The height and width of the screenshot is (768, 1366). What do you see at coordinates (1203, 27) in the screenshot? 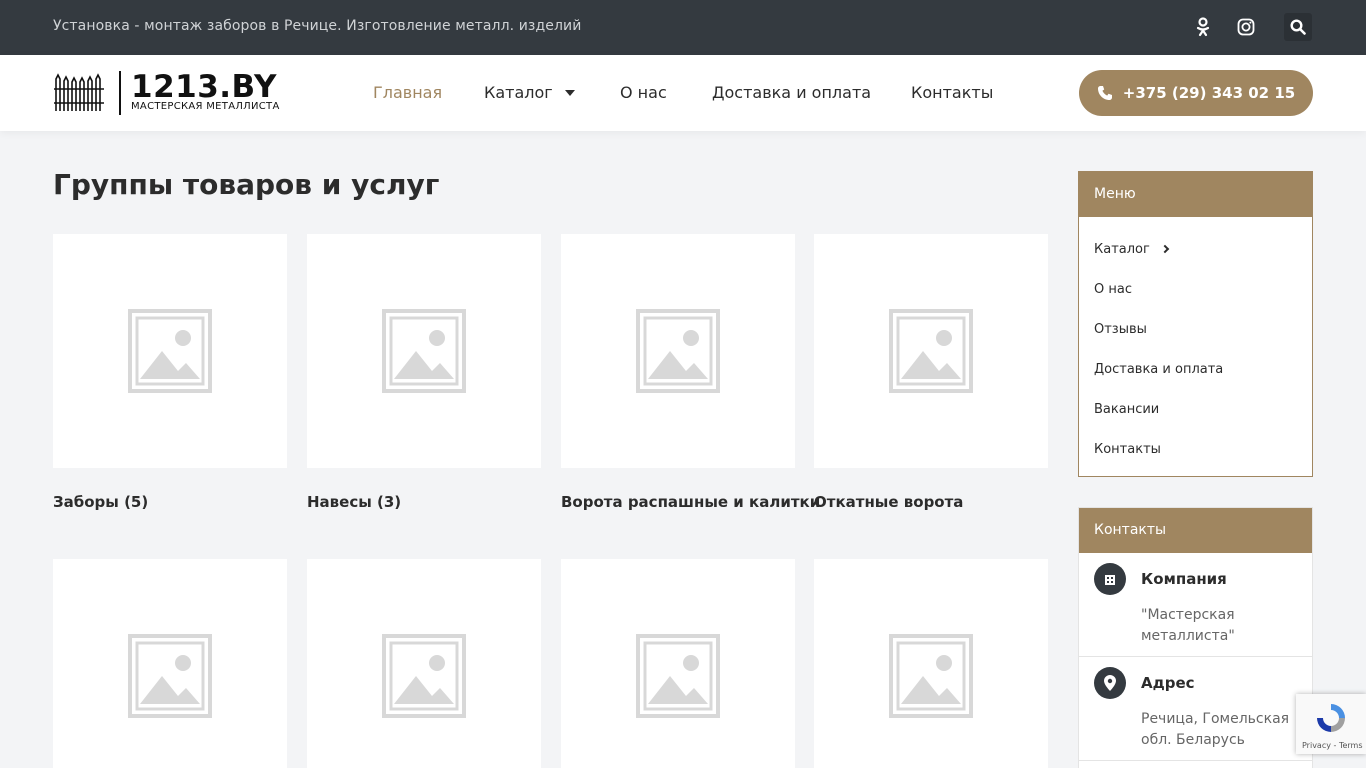
I see `odnoklassniki-icon` at bounding box center [1203, 27].